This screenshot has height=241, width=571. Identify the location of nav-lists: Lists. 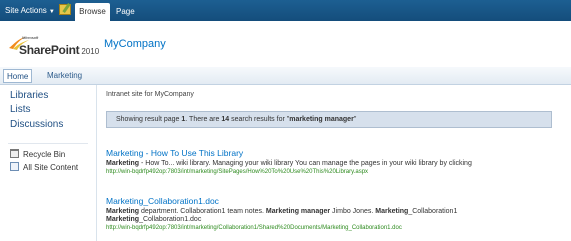
(20, 109).